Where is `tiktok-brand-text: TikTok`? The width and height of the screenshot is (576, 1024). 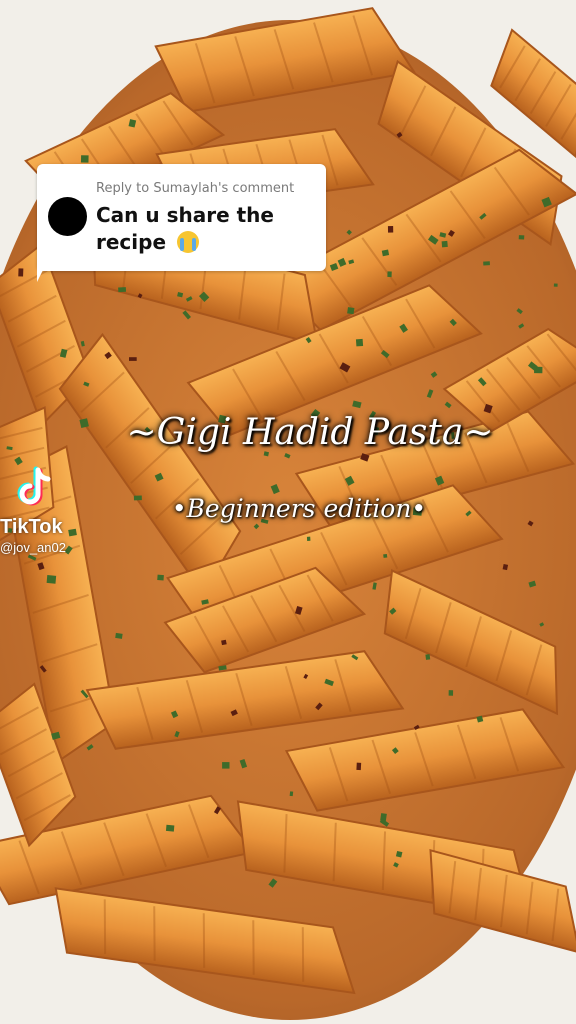 tiktok-brand-text: TikTok is located at coordinates (31, 527).